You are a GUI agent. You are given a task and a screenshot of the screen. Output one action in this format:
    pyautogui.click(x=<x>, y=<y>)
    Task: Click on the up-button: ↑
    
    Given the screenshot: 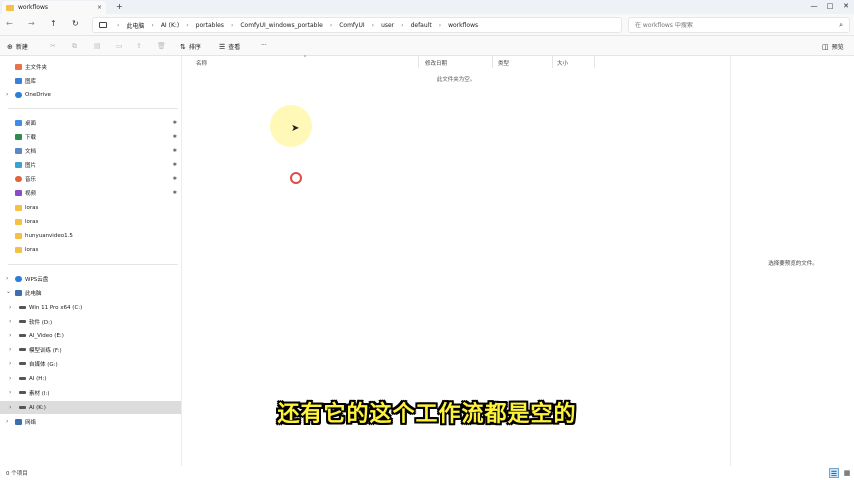 What is the action you would take?
    pyautogui.click(x=53, y=23)
    